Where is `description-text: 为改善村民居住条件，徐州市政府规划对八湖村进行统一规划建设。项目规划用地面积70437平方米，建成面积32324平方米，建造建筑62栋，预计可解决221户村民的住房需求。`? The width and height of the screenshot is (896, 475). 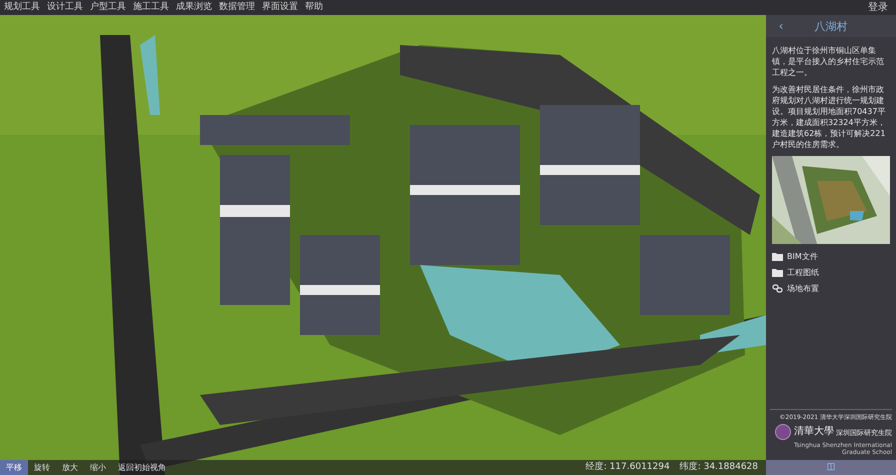 description-text: 为改善村民居住条件，徐州市政府规划对八湖村进行统一规划建设。项目规划用地面积70437平方米，建成面积32324平方米，建造建筑62栋，预计可解决221户村民的住房需求。 is located at coordinates (829, 117).